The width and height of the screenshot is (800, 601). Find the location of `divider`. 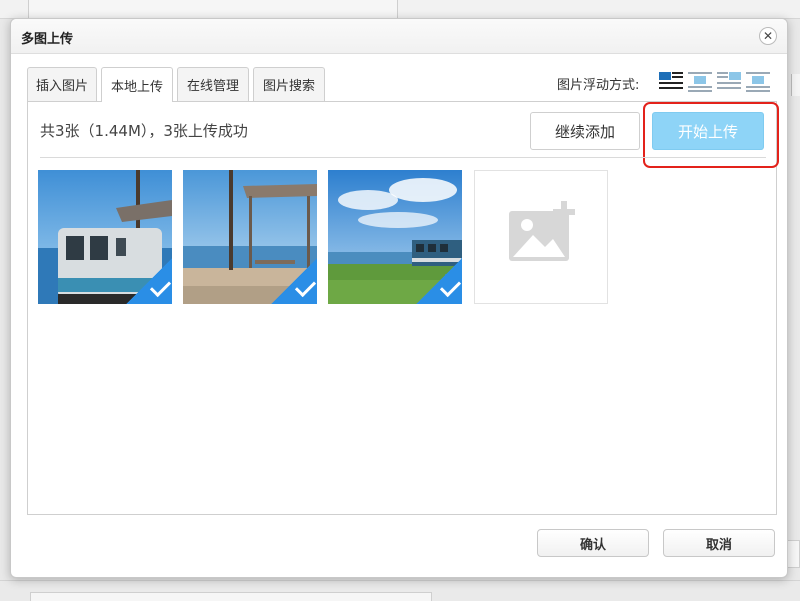

divider is located at coordinates (403, 157).